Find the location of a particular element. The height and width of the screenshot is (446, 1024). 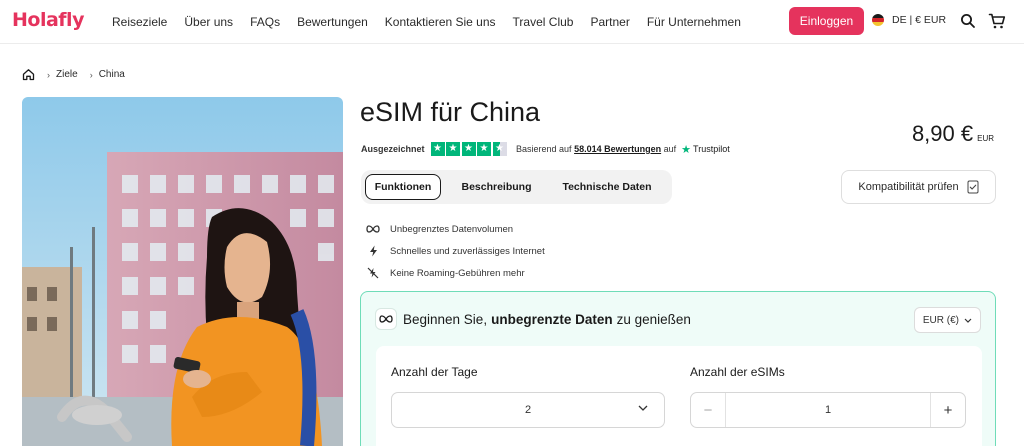

breadcrumb: › Ziele › China is located at coordinates (73, 74).